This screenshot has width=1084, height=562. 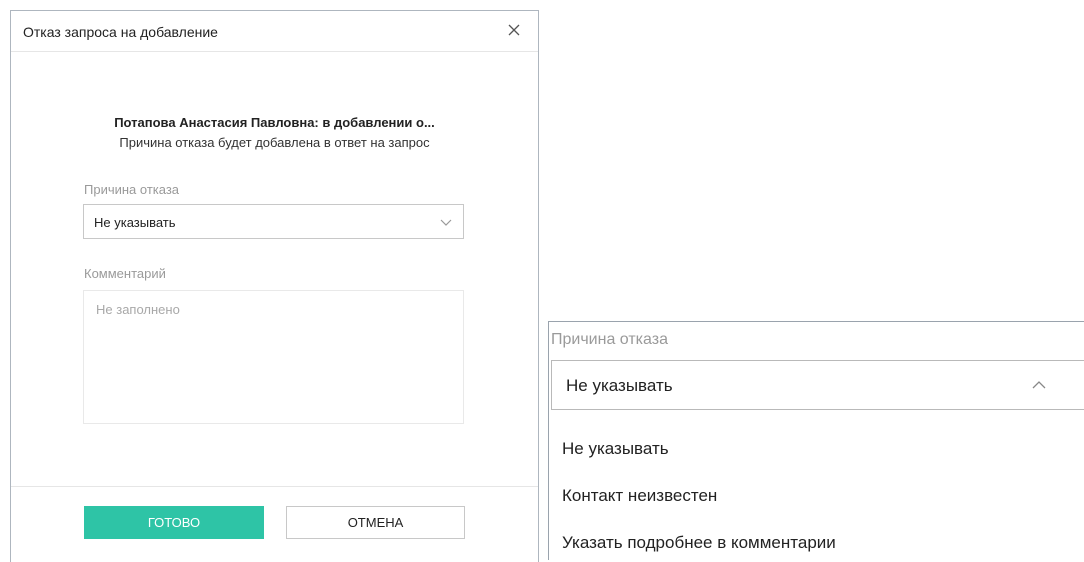 I want to click on chevron-up-icon, so click(x=1039, y=385).